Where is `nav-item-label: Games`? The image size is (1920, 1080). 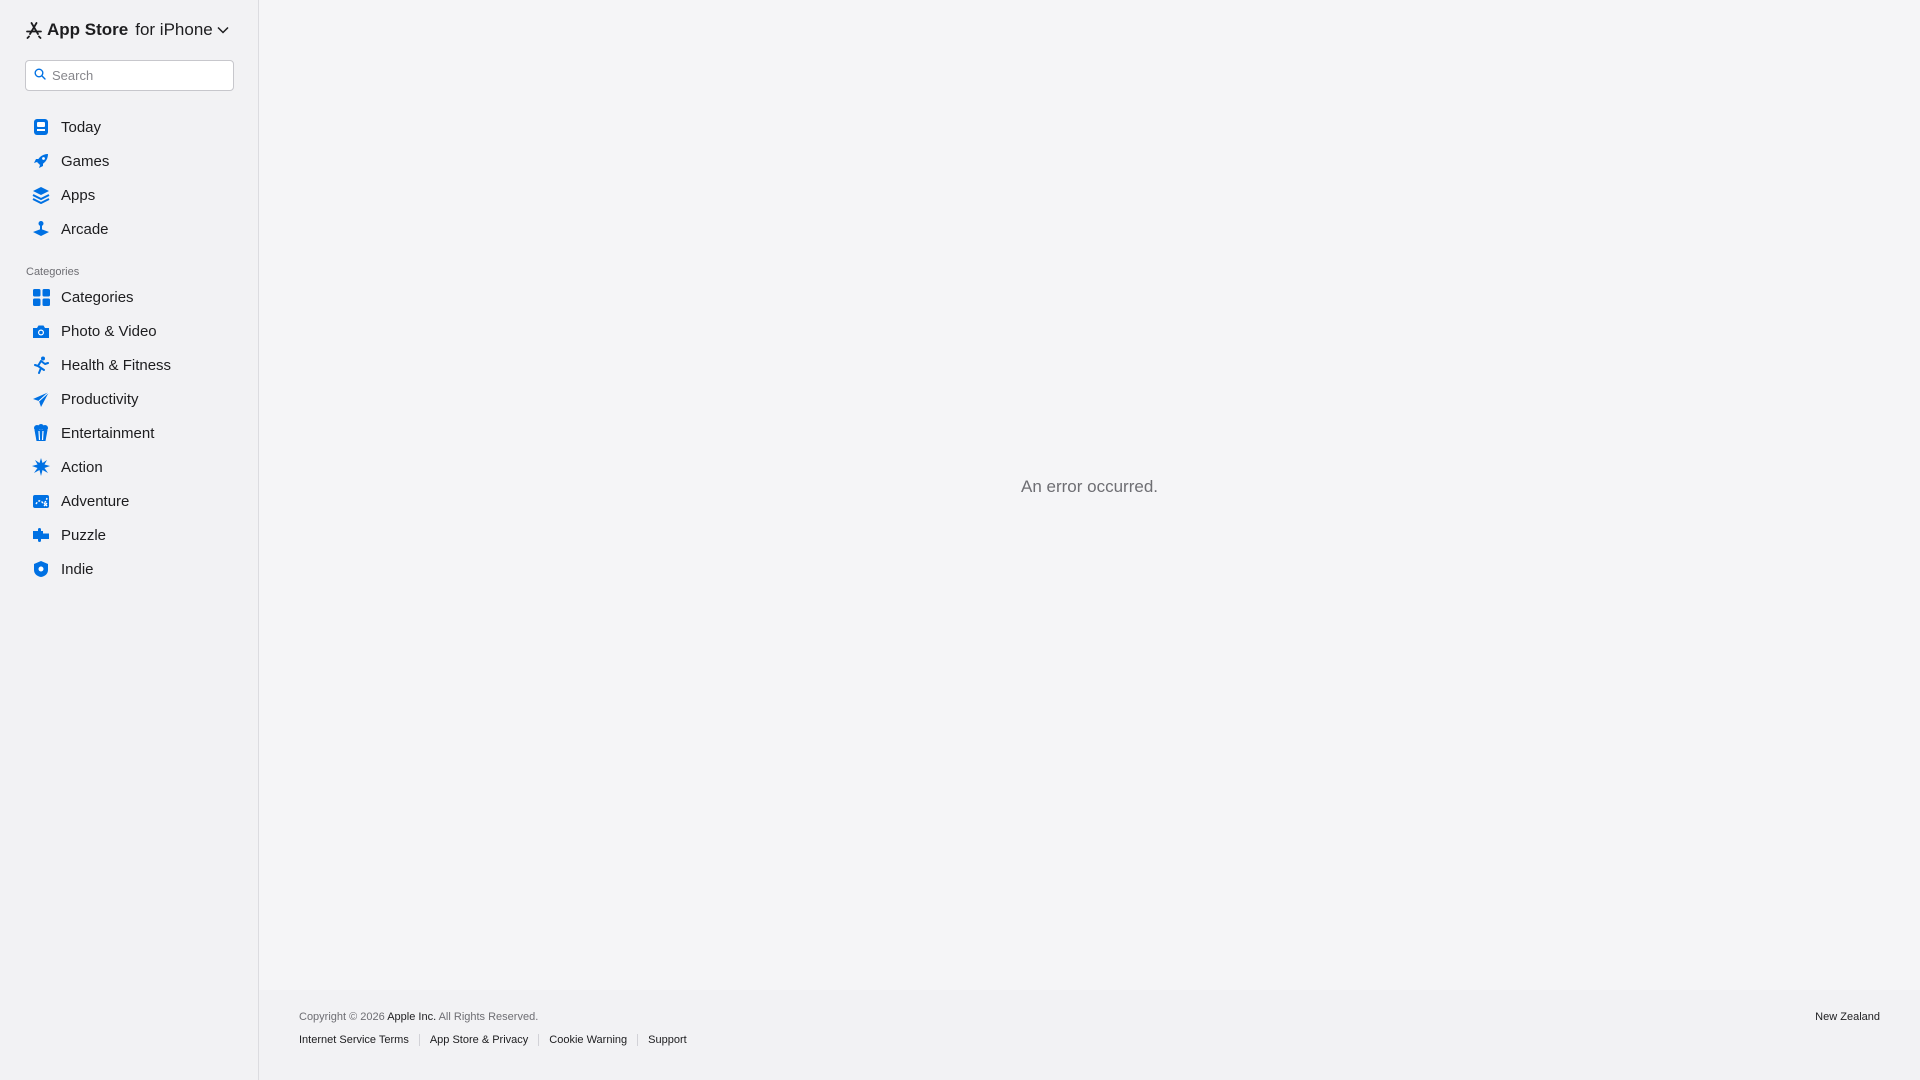
nav-item-label: Games is located at coordinates (85, 161).